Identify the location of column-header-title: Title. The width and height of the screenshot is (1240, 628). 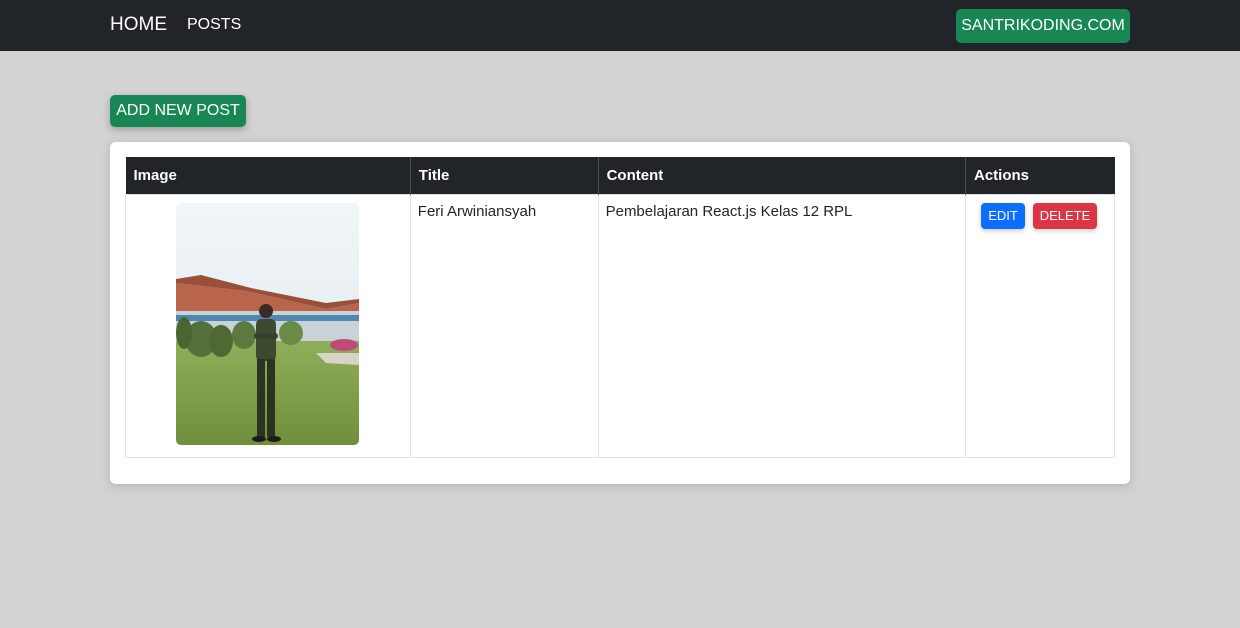
(504, 175).